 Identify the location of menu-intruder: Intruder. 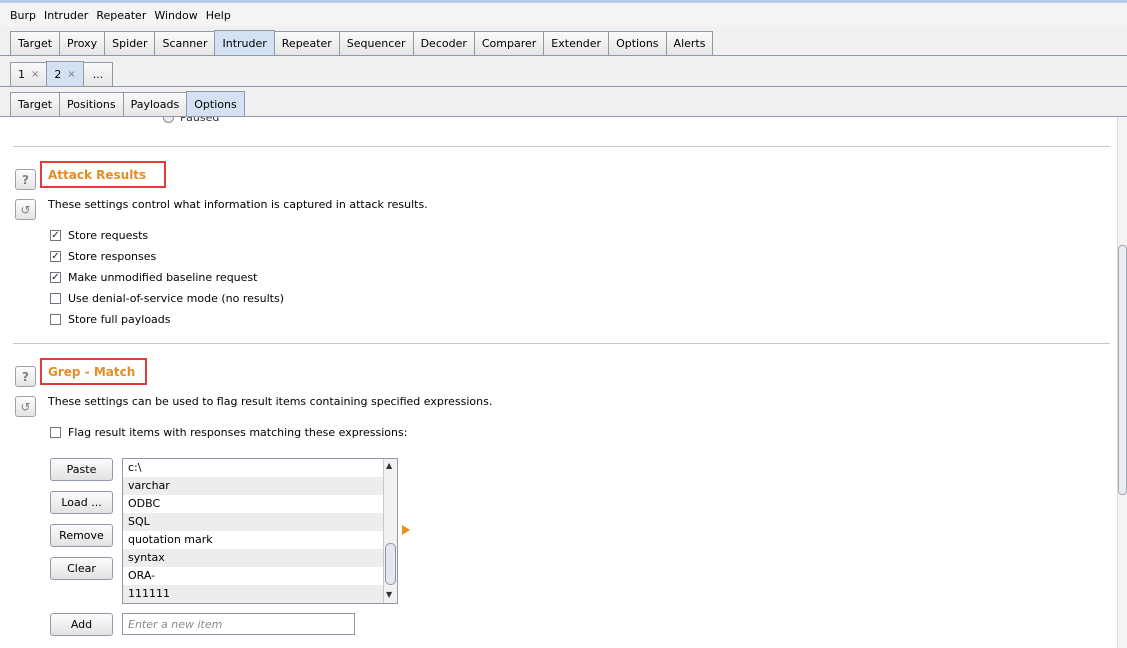
(66, 15).